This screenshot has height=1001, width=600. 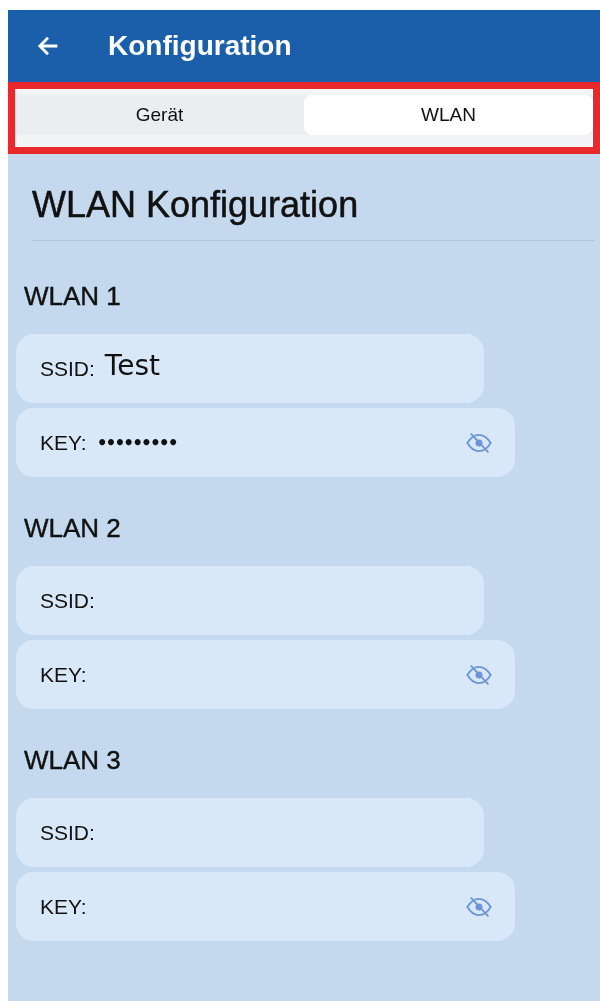 I want to click on network-heading: WLAN 3, so click(x=73, y=760).